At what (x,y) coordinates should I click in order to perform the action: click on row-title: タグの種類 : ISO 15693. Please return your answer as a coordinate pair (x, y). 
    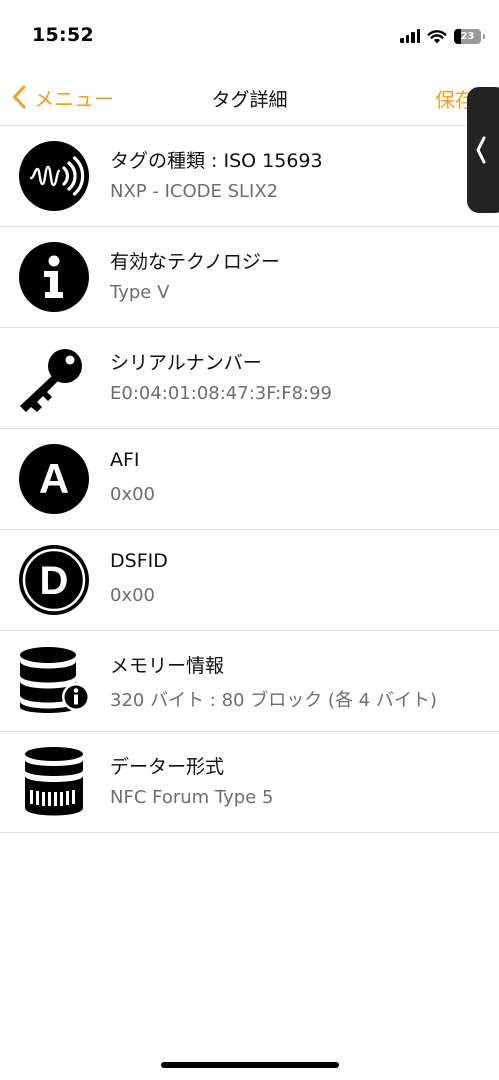
    Looking at the image, I should click on (216, 161).